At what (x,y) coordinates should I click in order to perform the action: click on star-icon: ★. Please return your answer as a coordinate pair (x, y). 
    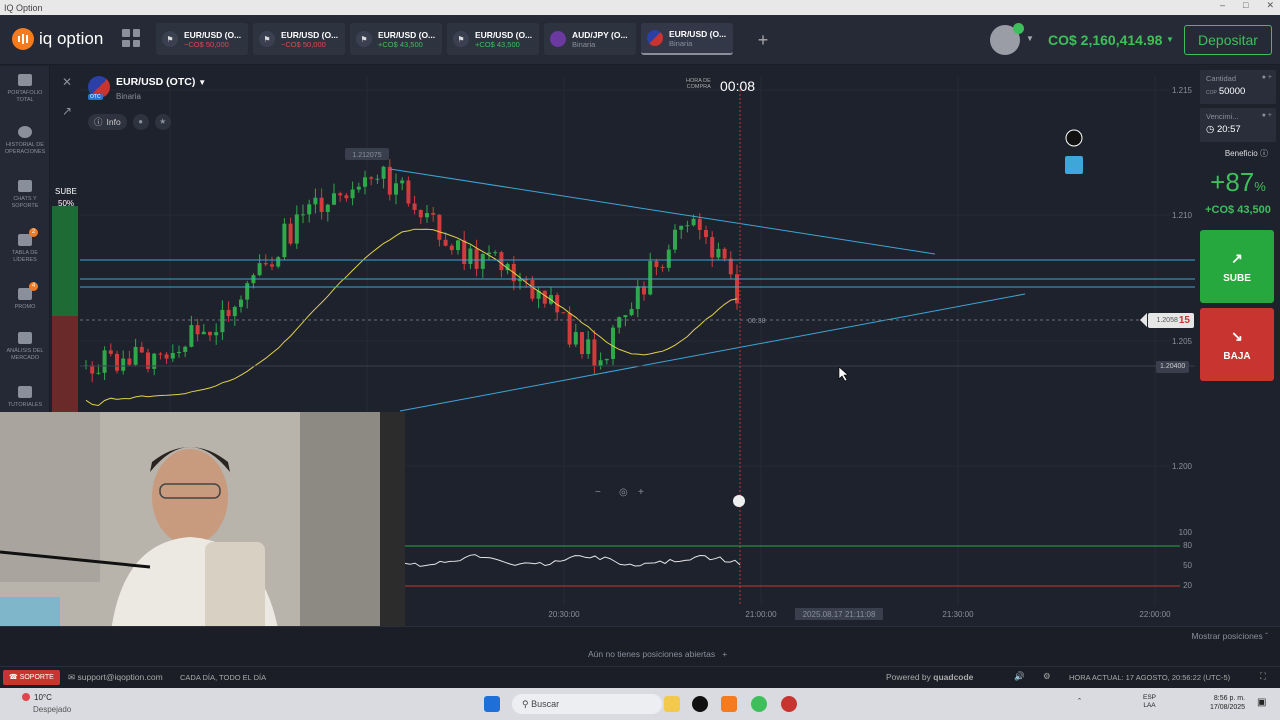
    Looking at the image, I should click on (162, 122).